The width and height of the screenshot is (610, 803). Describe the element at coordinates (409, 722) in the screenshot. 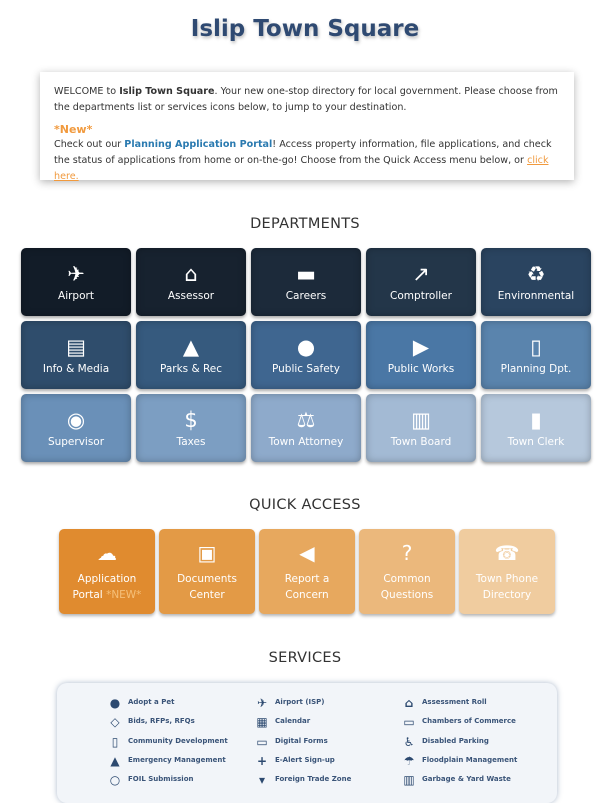

I see `shopping-basket-icon: ▭` at that location.